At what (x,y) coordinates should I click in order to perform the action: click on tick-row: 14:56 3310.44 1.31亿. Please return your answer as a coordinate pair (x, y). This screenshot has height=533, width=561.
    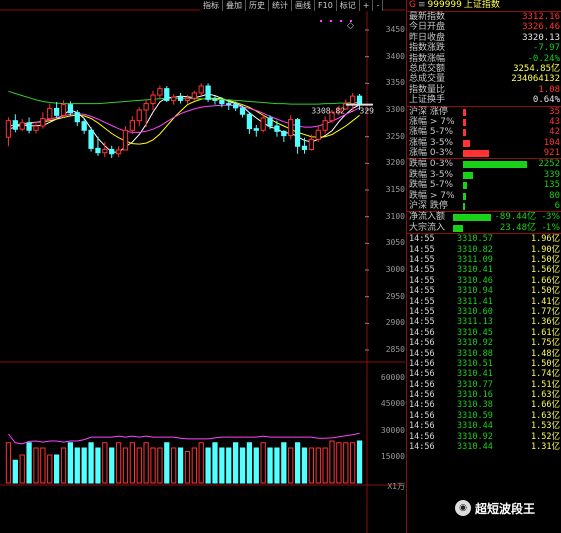
    Looking at the image, I should click on (484, 447).